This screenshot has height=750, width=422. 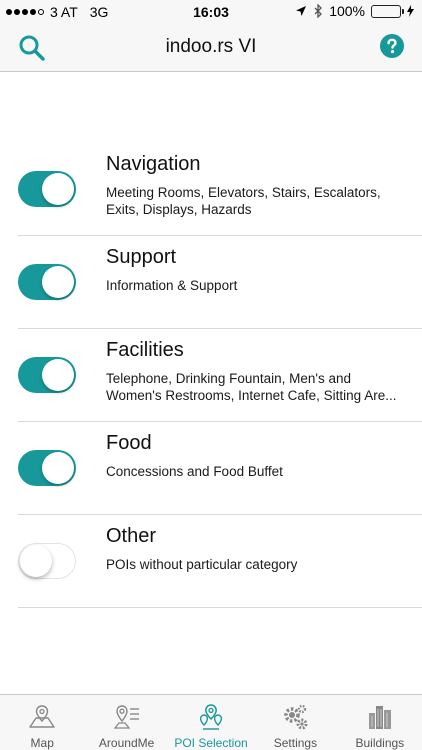 I want to click on navigation-toggle, so click(x=47, y=189).